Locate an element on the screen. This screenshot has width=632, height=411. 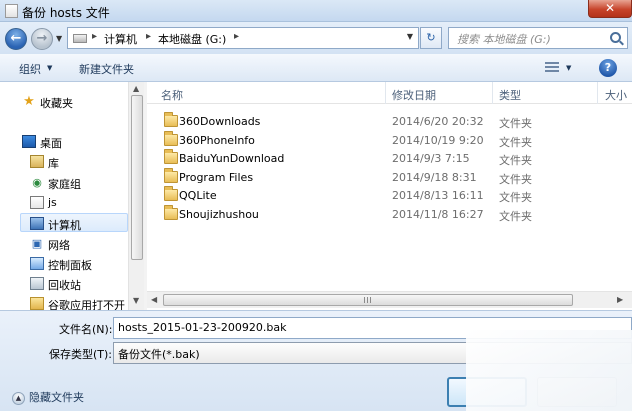
file-name: 360PhoneInfo is located at coordinates (217, 140).